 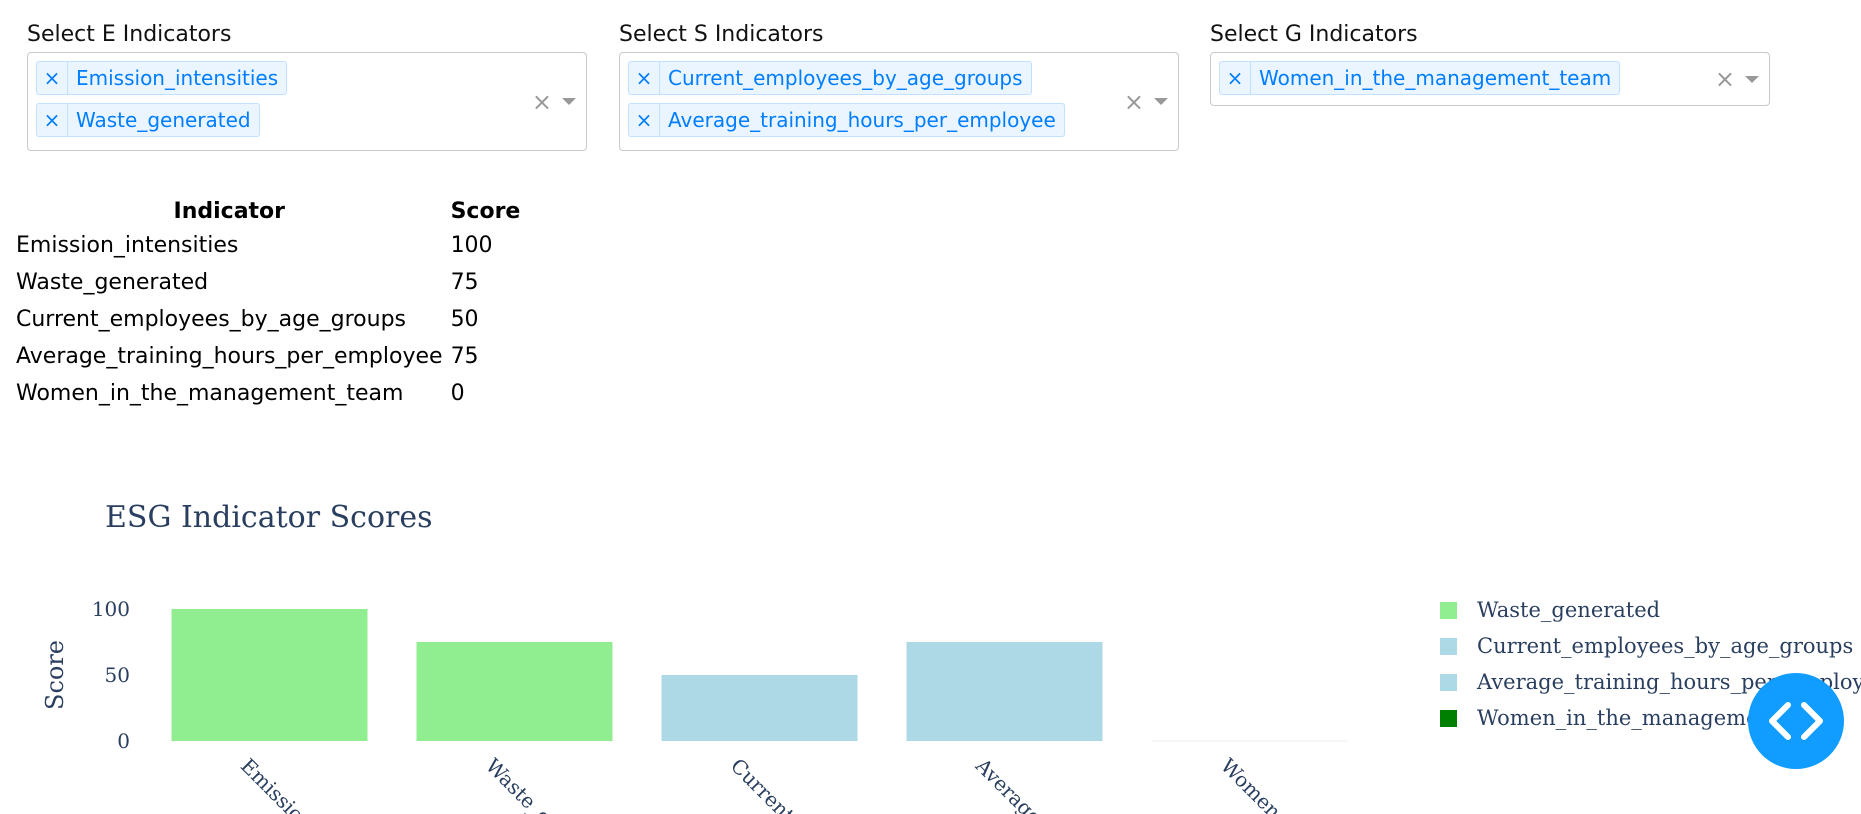 I want to click on code-toggle-button, so click(x=1796, y=721).